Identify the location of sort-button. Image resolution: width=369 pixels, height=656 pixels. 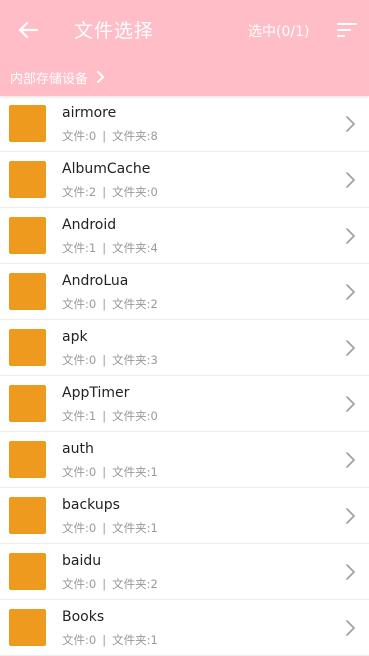
(347, 30).